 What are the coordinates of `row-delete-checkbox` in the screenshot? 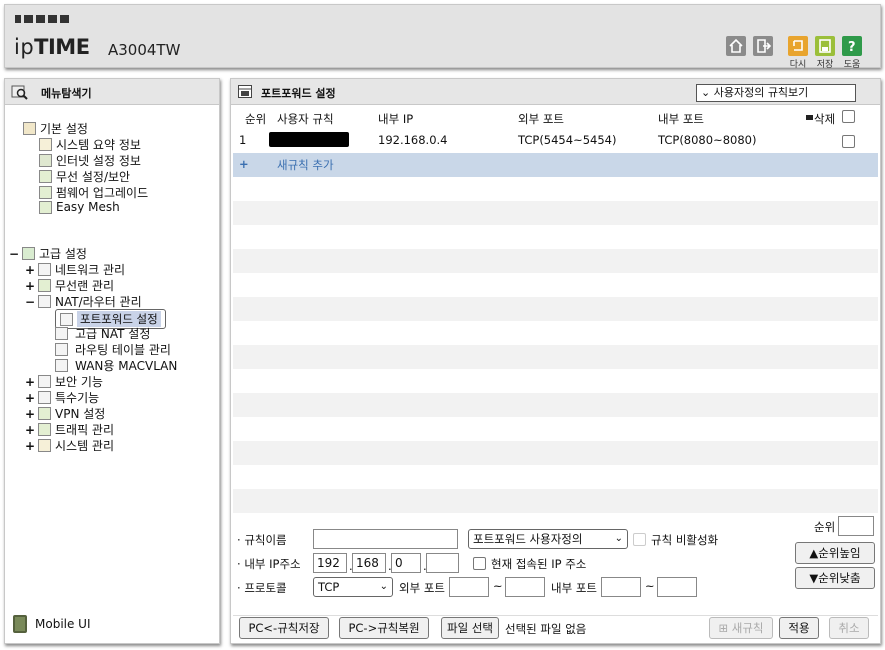 It's located at (848, 141).